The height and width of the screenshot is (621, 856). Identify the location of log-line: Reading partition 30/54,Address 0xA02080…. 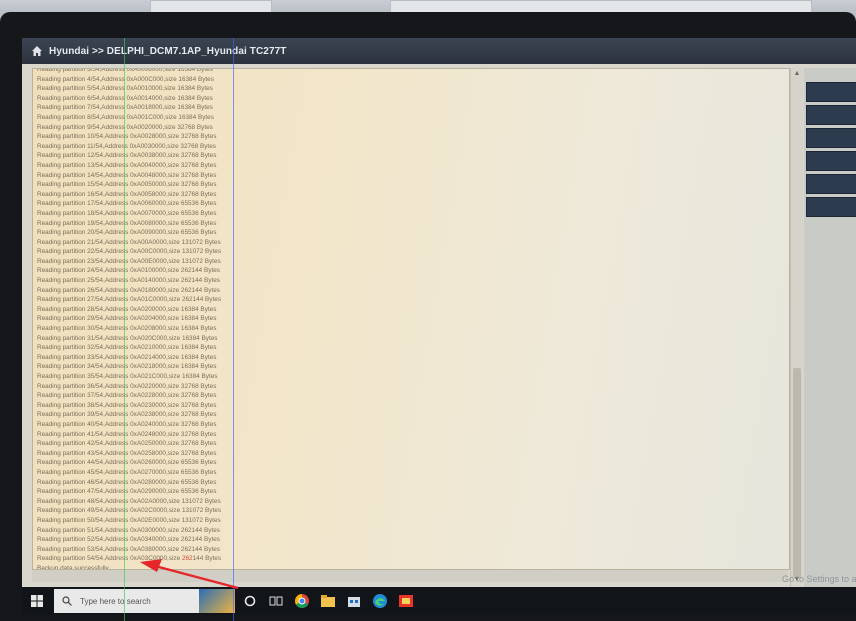
(127, 329).